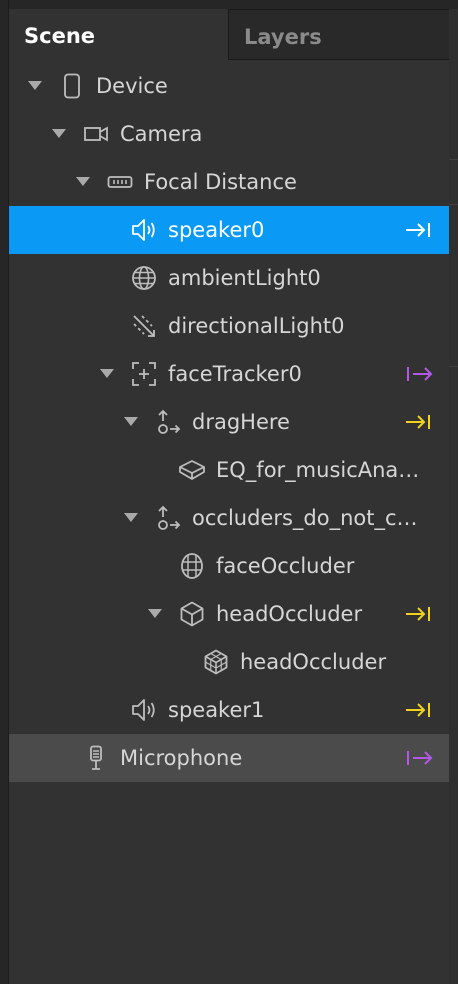 This screenshot has width=458, height=984. What do you see at coordinates (120, 182) in the screenshot?
I see `ruler-icon` at bounding box center [120, 182].